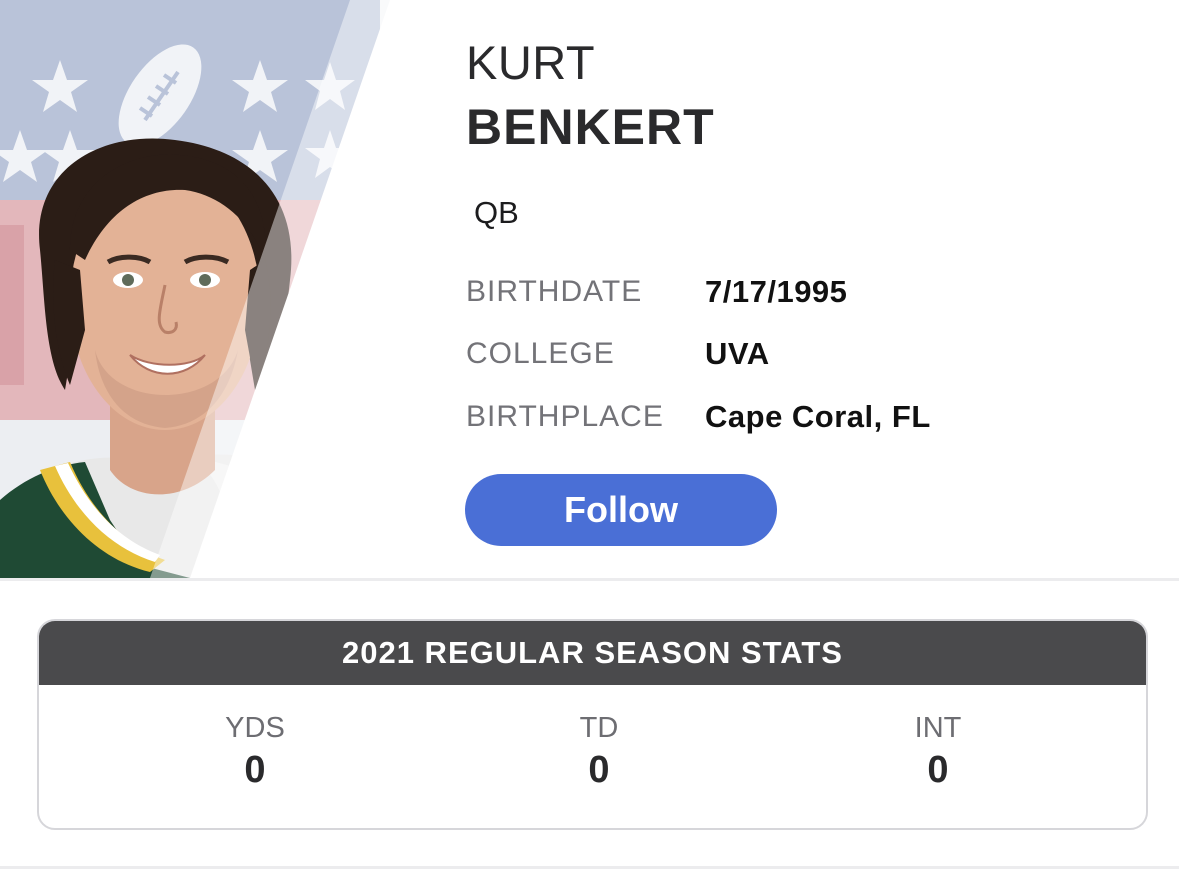 Image resolution: width=1179 pixels, height=872 pixels. Describe the element at coordinates (599, 728) in the screenshot. I see `stat-label: TD` at that location.